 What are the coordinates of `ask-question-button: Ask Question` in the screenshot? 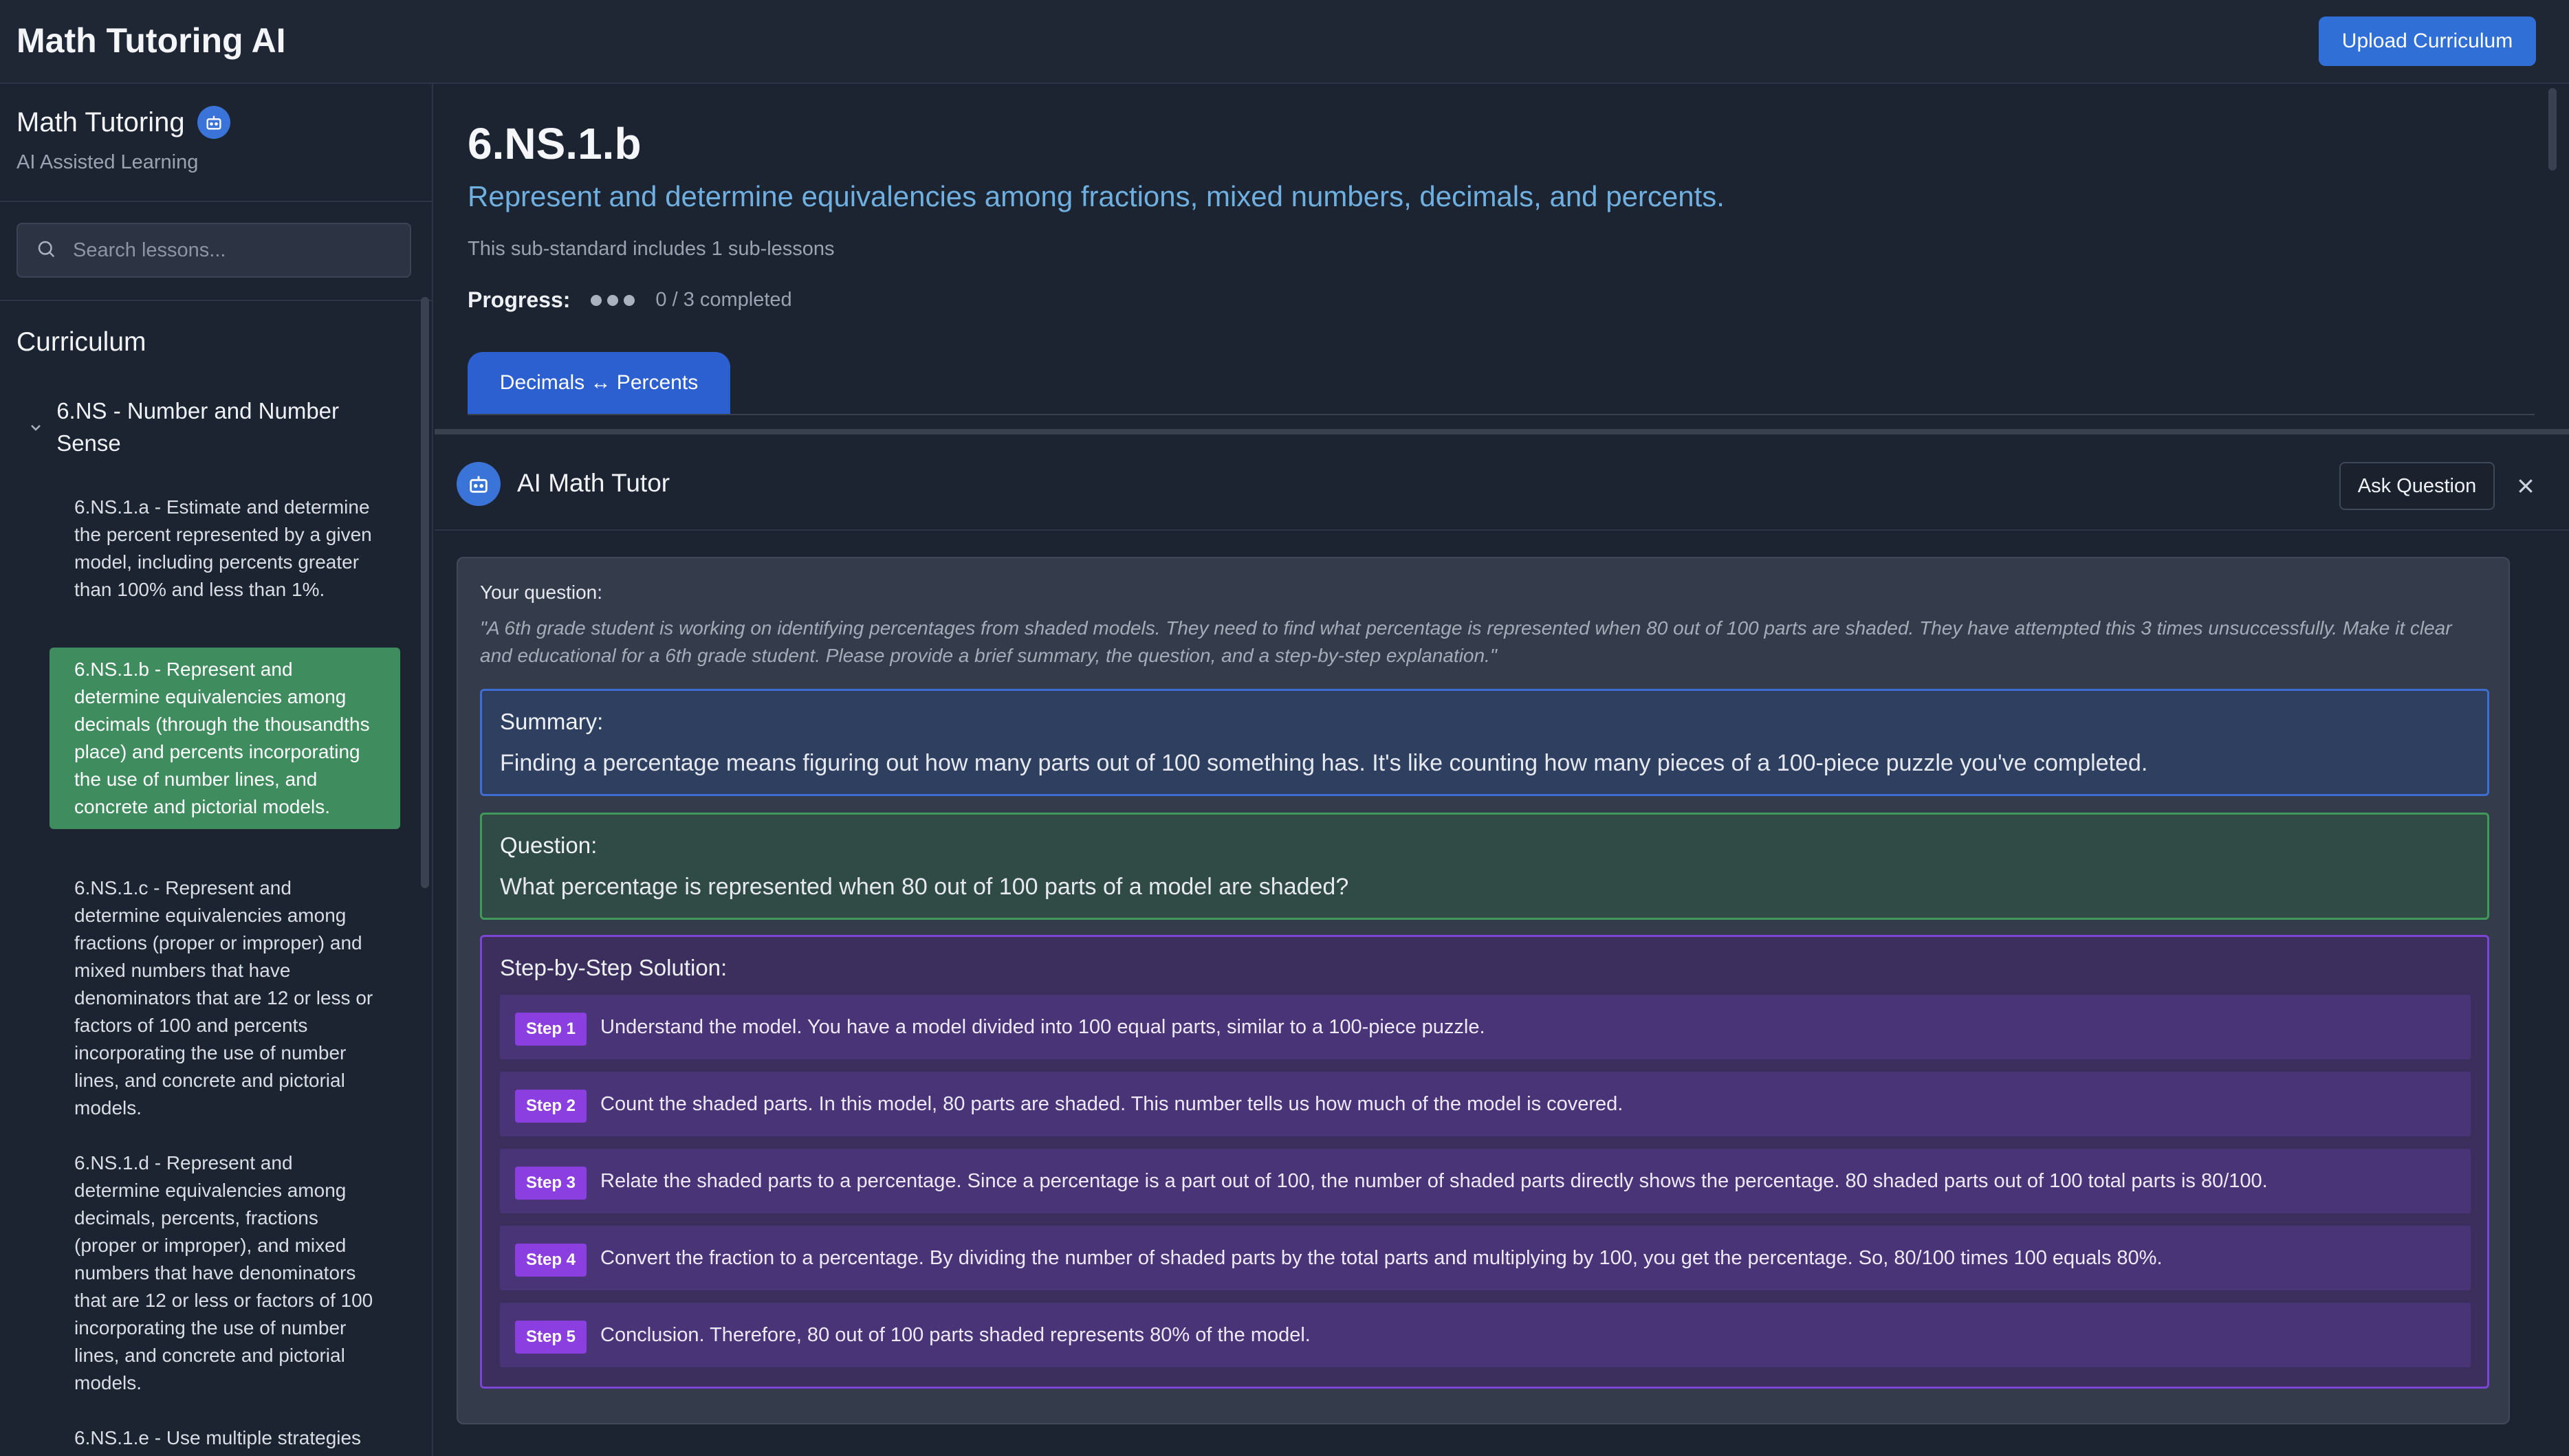 It's located at (2417, 486).